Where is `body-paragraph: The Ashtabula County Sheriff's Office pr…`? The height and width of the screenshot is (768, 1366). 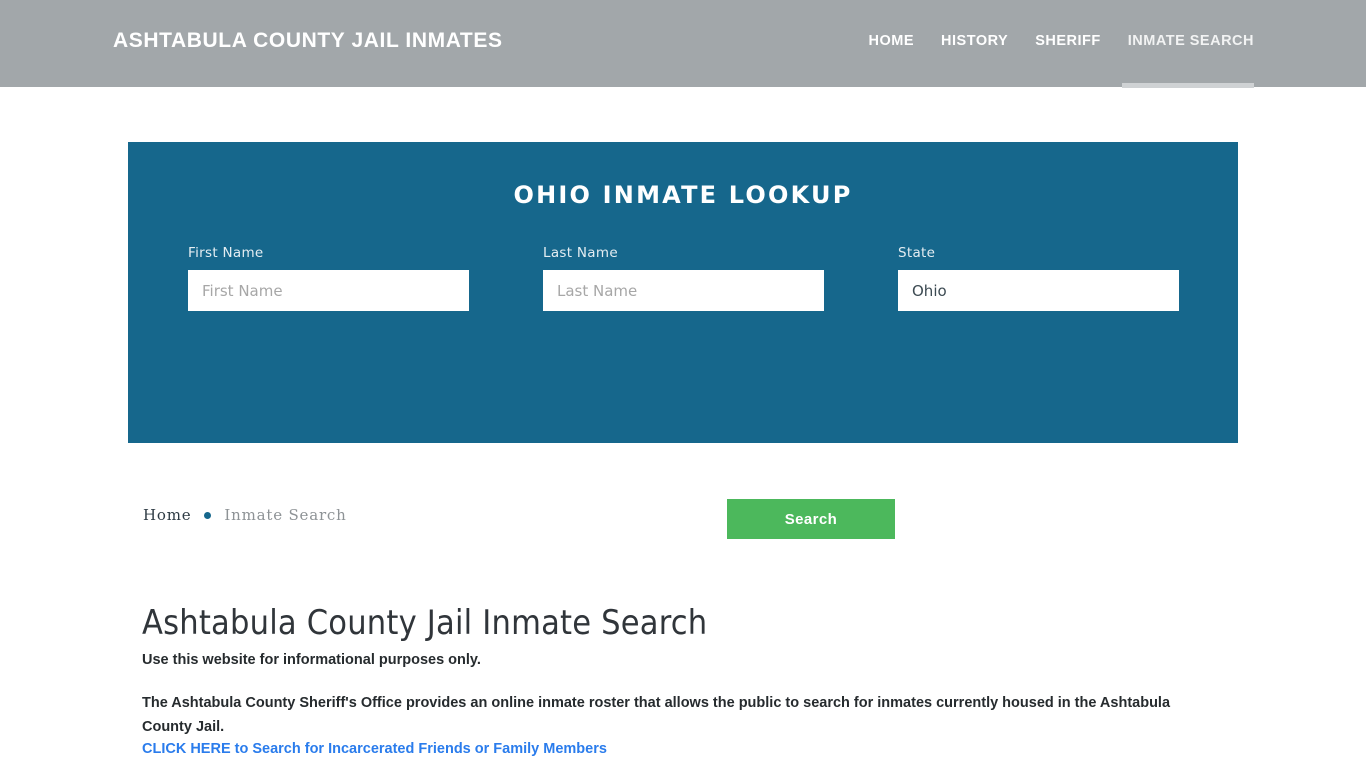 body-paragraph: The Ashtabula County Sheriff's Office pr… is located at coordinates (656, 714).